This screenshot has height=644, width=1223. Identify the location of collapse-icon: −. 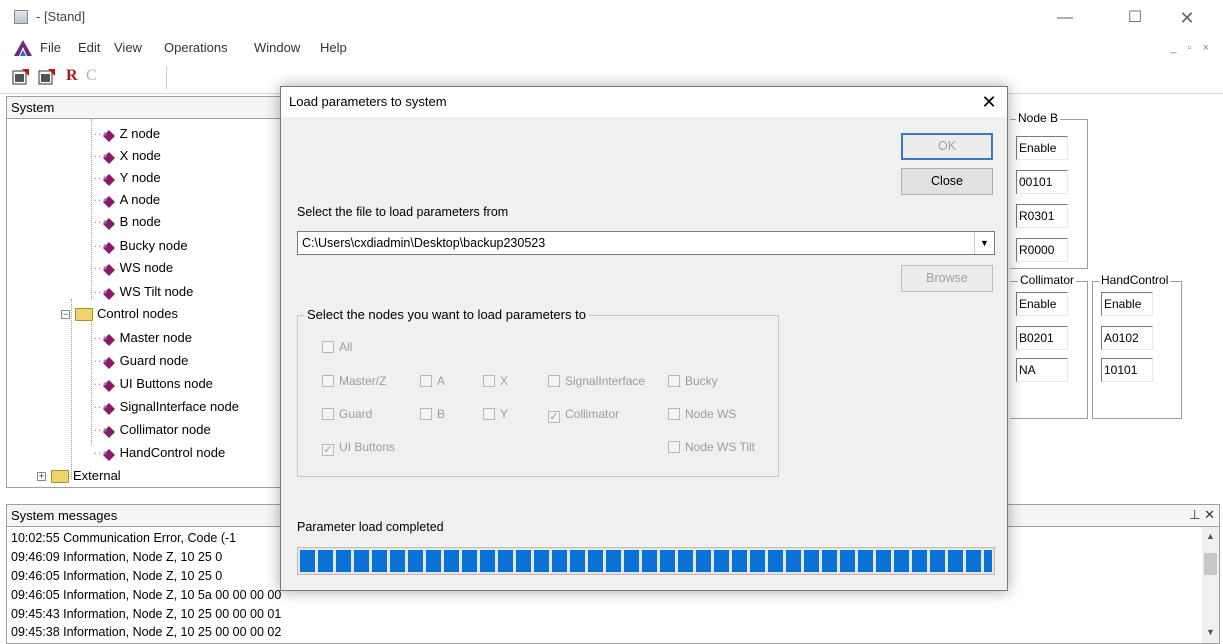
(65, 315).